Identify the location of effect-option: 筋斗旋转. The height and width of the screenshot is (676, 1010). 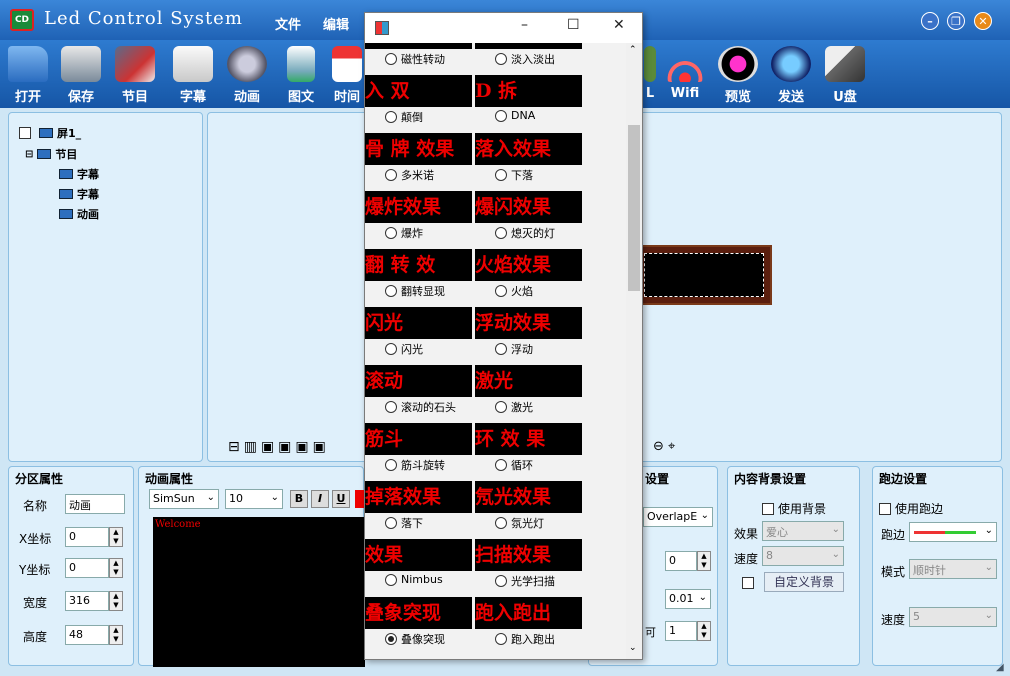
(415, 465).